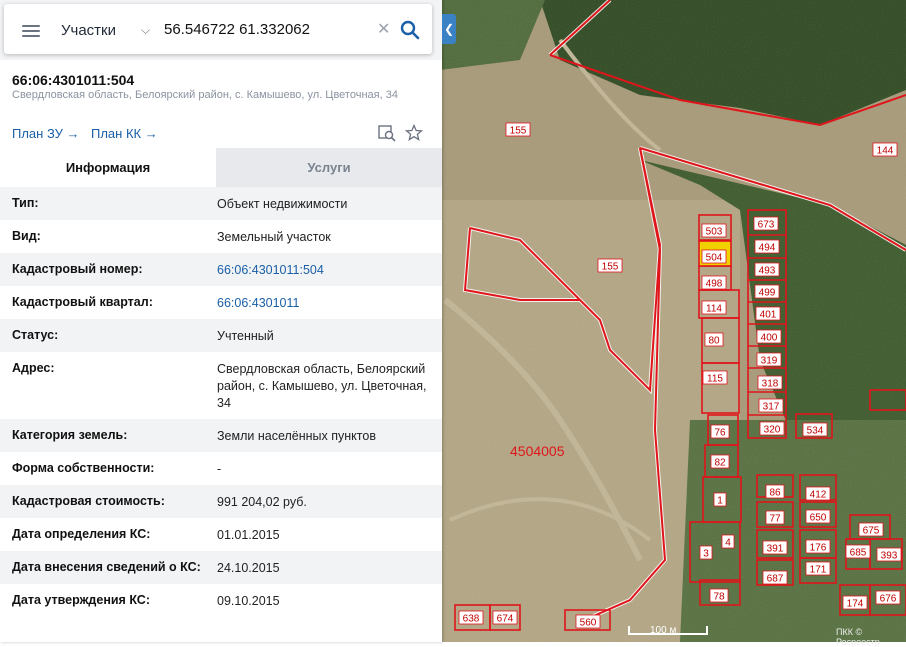  What do you see at coordinates (889, 556) in the screenshot?
I see `plot-label: 393` at bounding box center [889, 556].